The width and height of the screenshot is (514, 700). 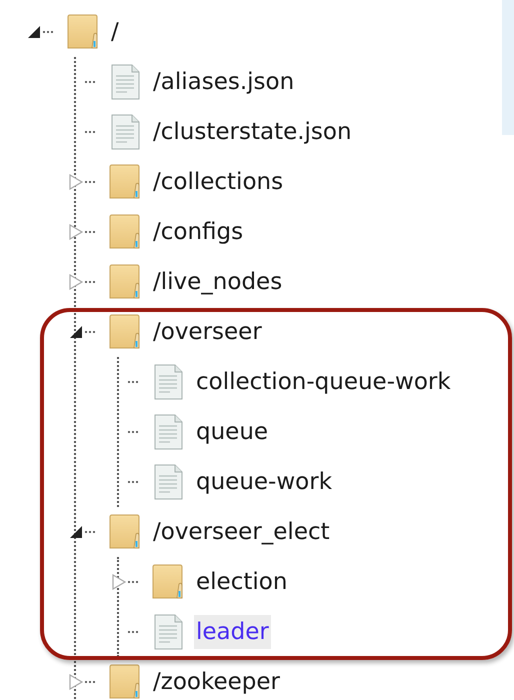 I want to click on tree-node-label: /overseer, so click(x=207, y=332).